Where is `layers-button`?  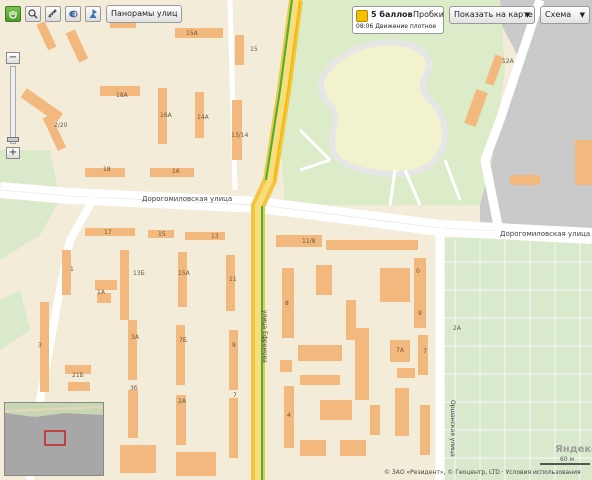
layers-button is located at coordinates (73, 14).